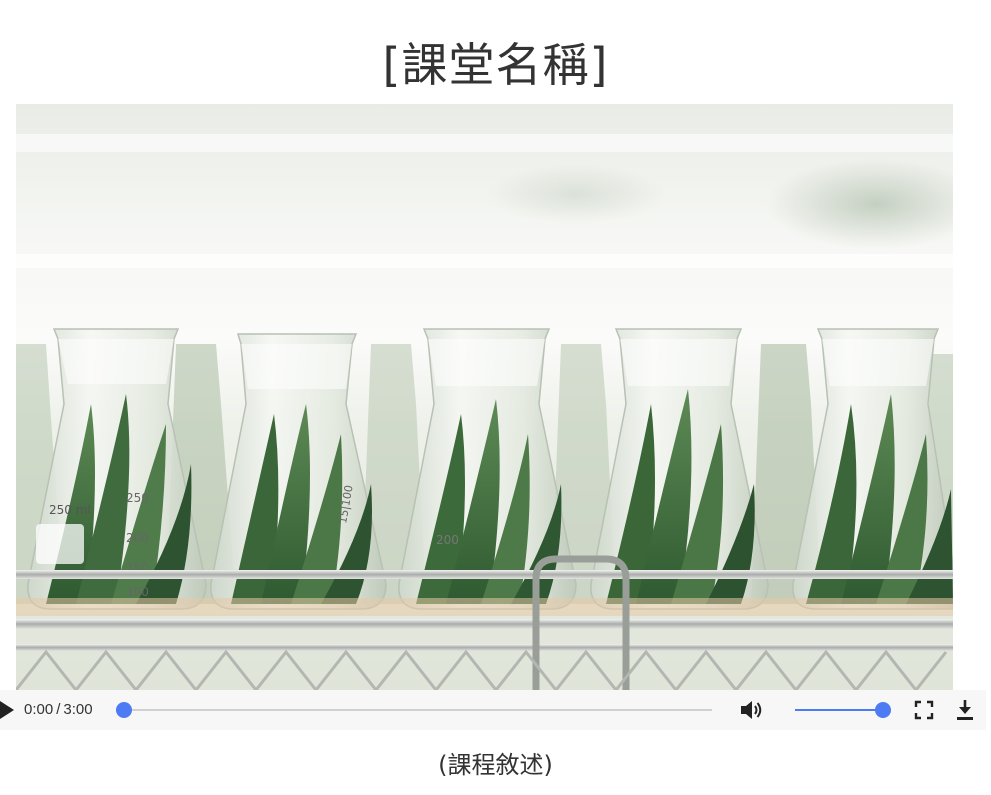 The image size is (991, 795). I want to click on play-icon, so click(7, 710).